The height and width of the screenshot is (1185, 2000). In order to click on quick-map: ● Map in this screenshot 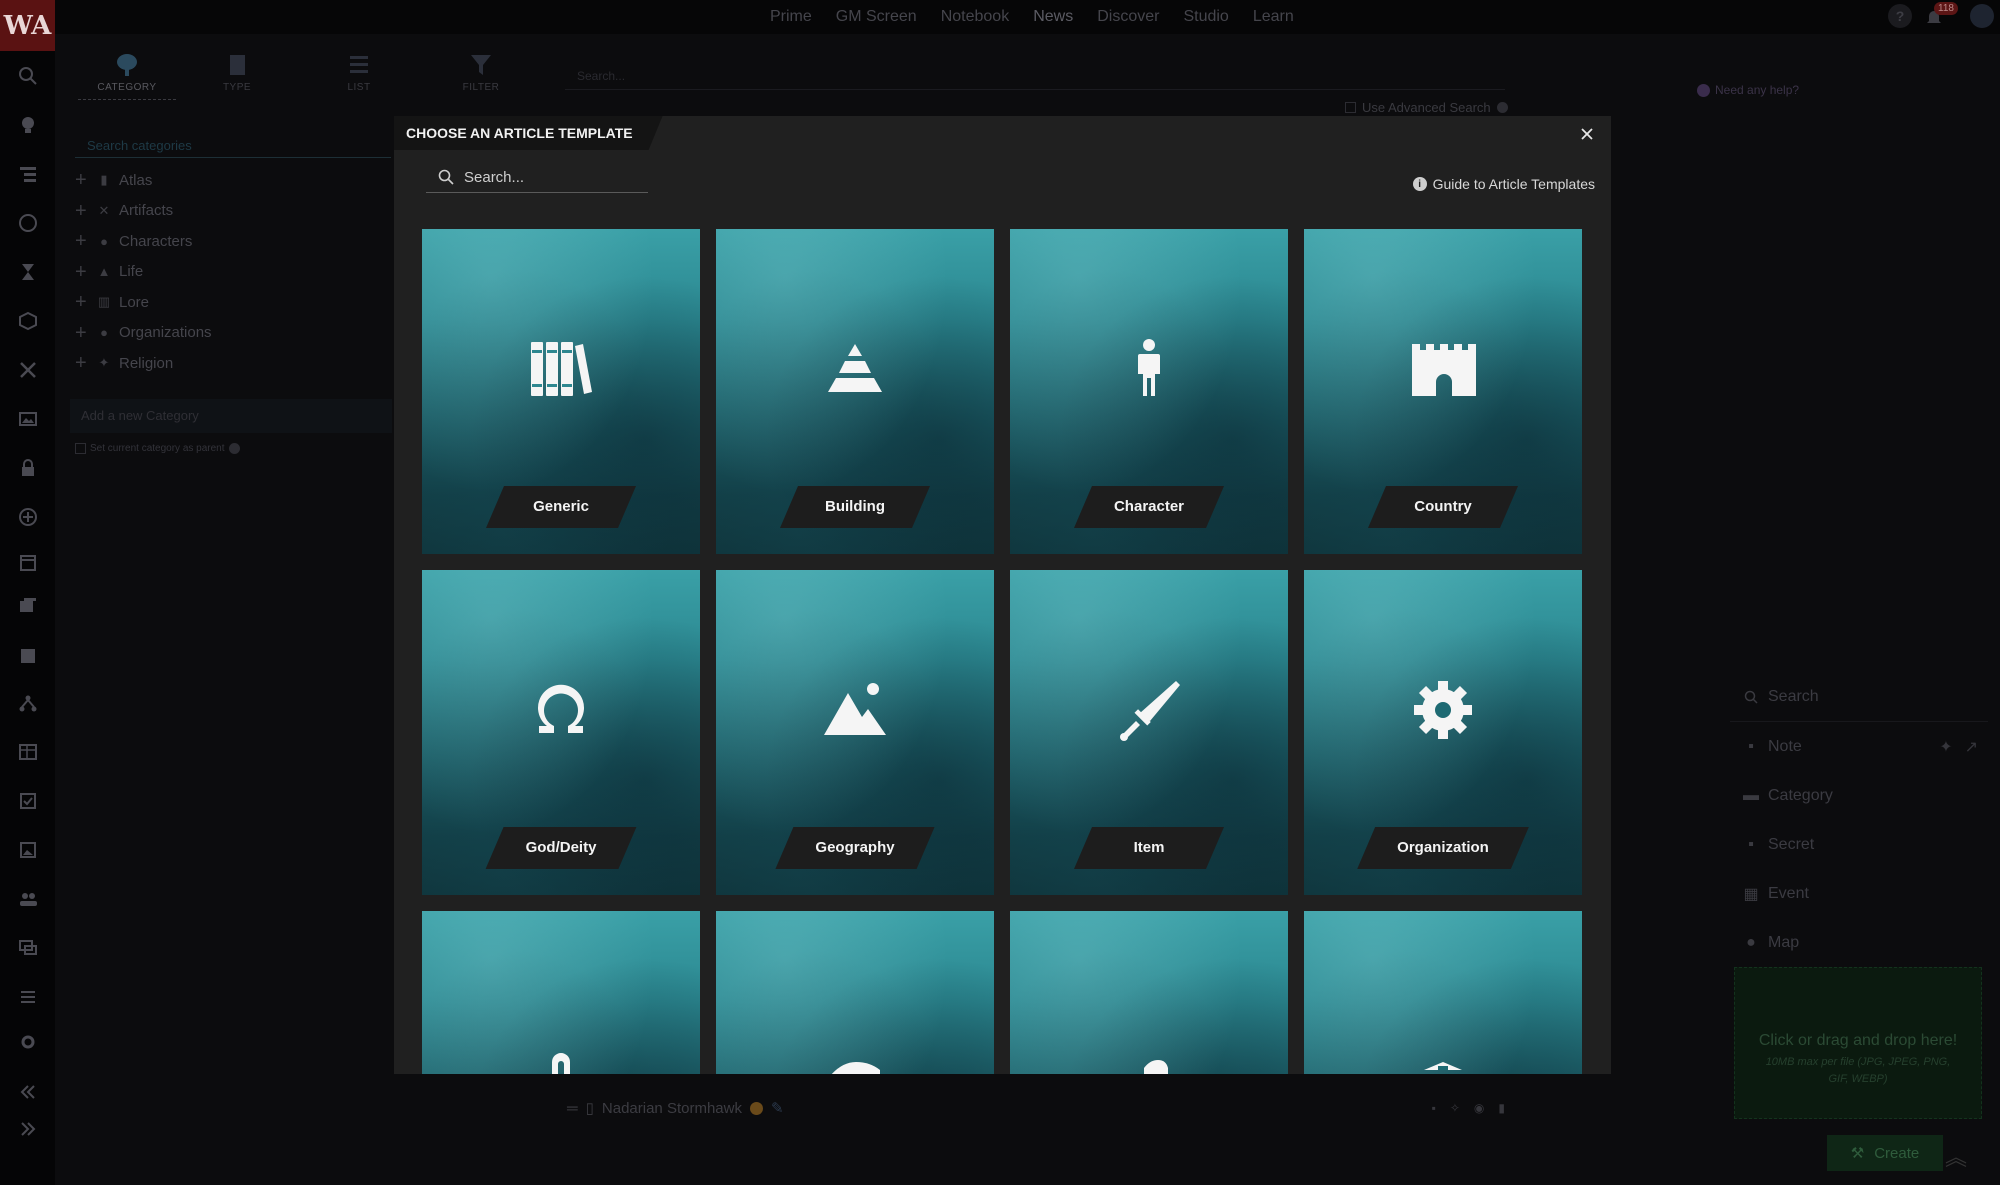, I will do `click(1859, 942)`.